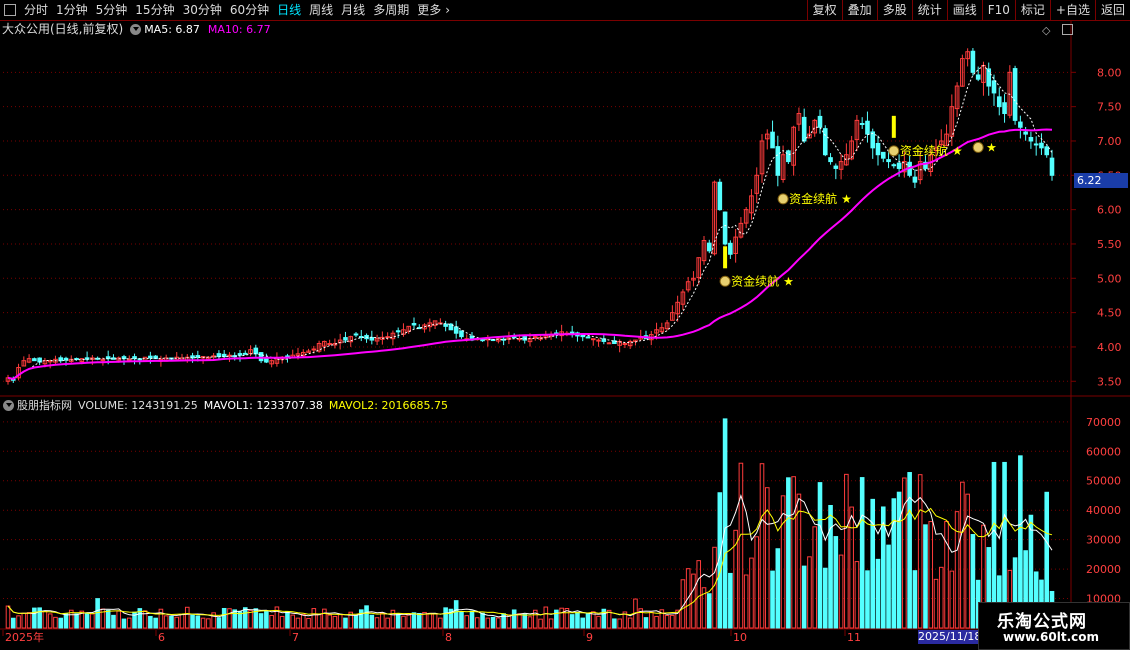 The width and height of the screenshot is (1130, 650). I want to click on action-button-1: 叠加, so click(859, 10).